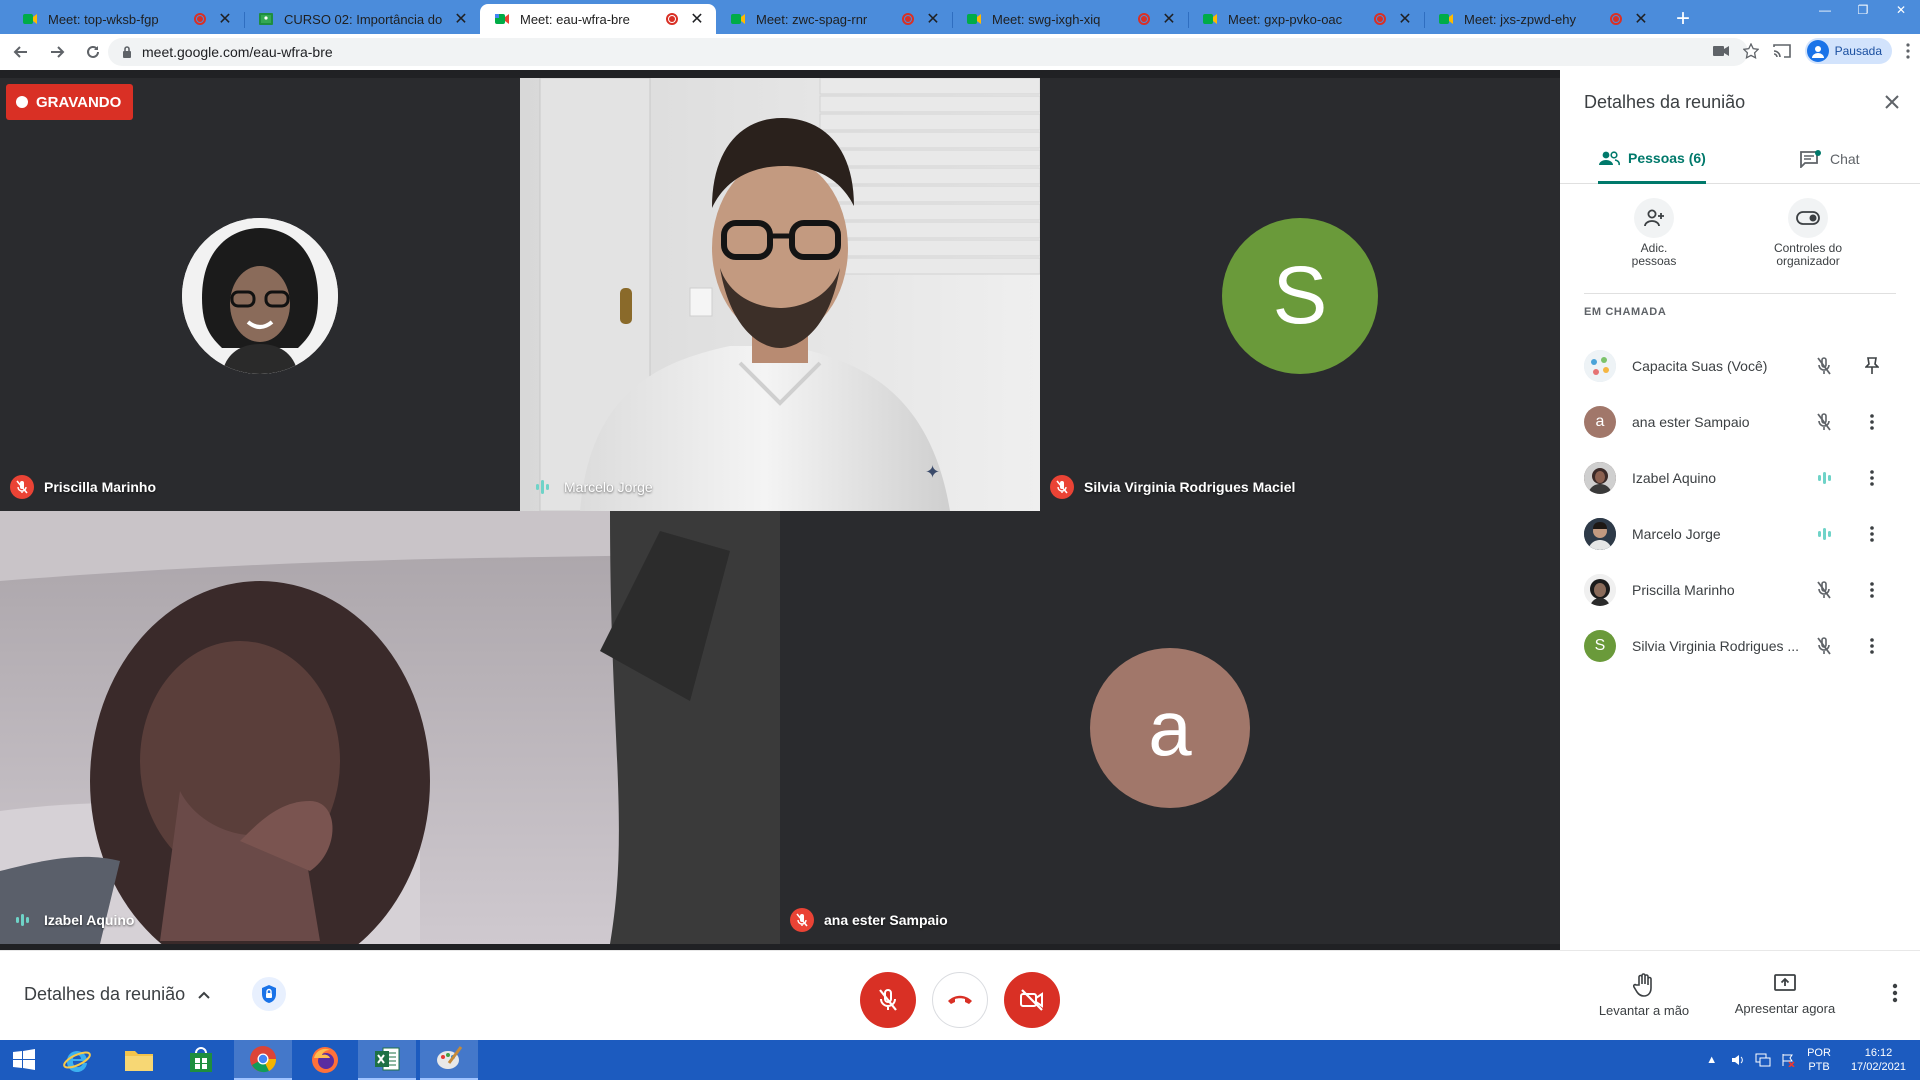 The height and width of the screenshot is (1080, 1920). Describe the element at coordinates (1808, 233) in the screenshot. I see `host-controls-button: Controles do organizador` at that location.